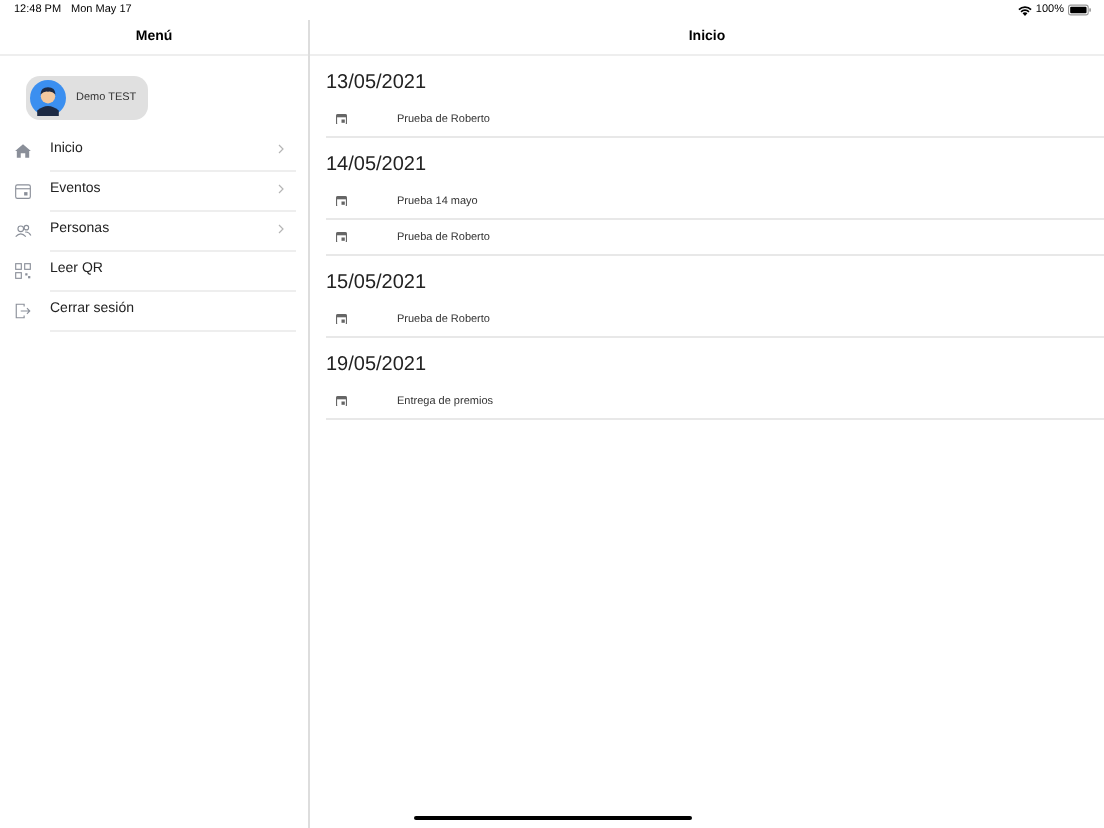  I want to click on logout-icon, so click(23, 310).